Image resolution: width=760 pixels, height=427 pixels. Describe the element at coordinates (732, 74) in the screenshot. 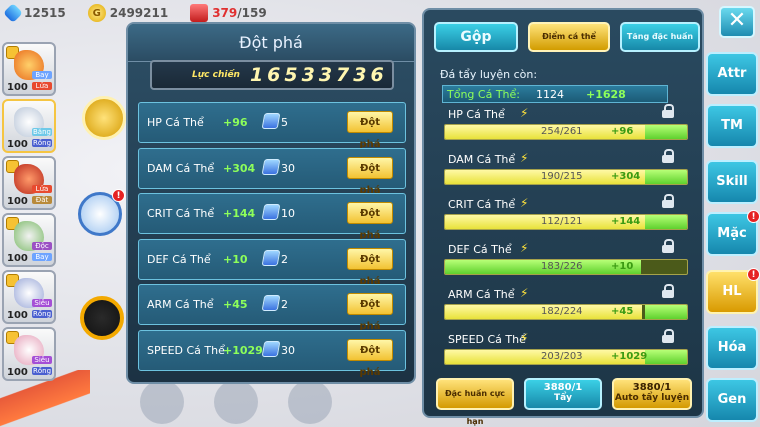

I see `tab-attr: Attr` at that location.